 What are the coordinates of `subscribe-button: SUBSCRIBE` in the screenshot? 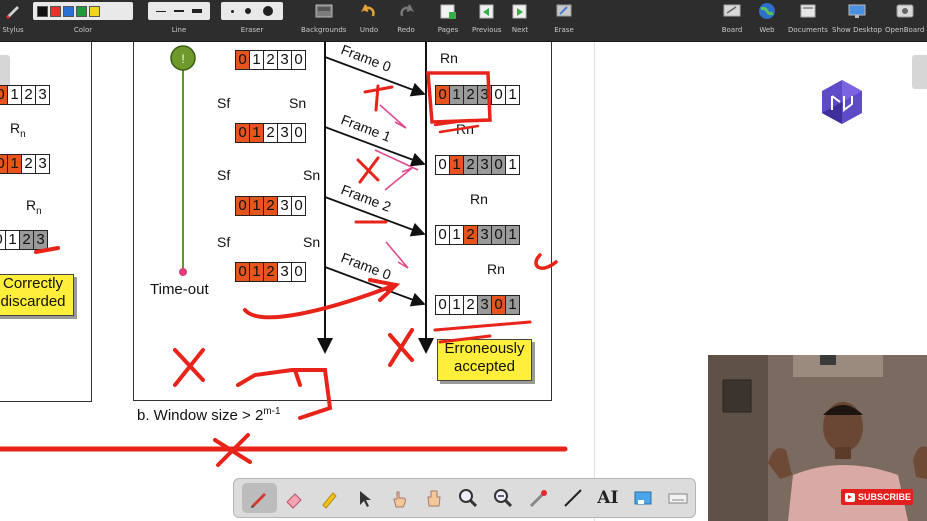 It's located at (877, 497).